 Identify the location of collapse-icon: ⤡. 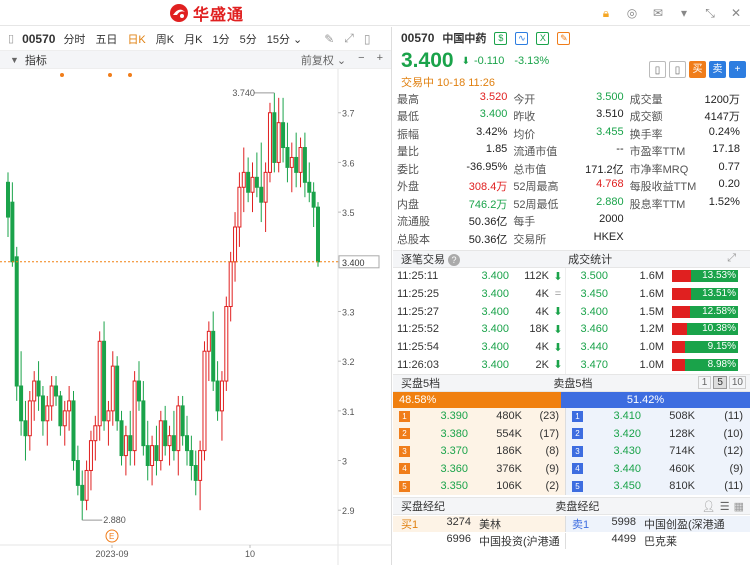
(710, 13).